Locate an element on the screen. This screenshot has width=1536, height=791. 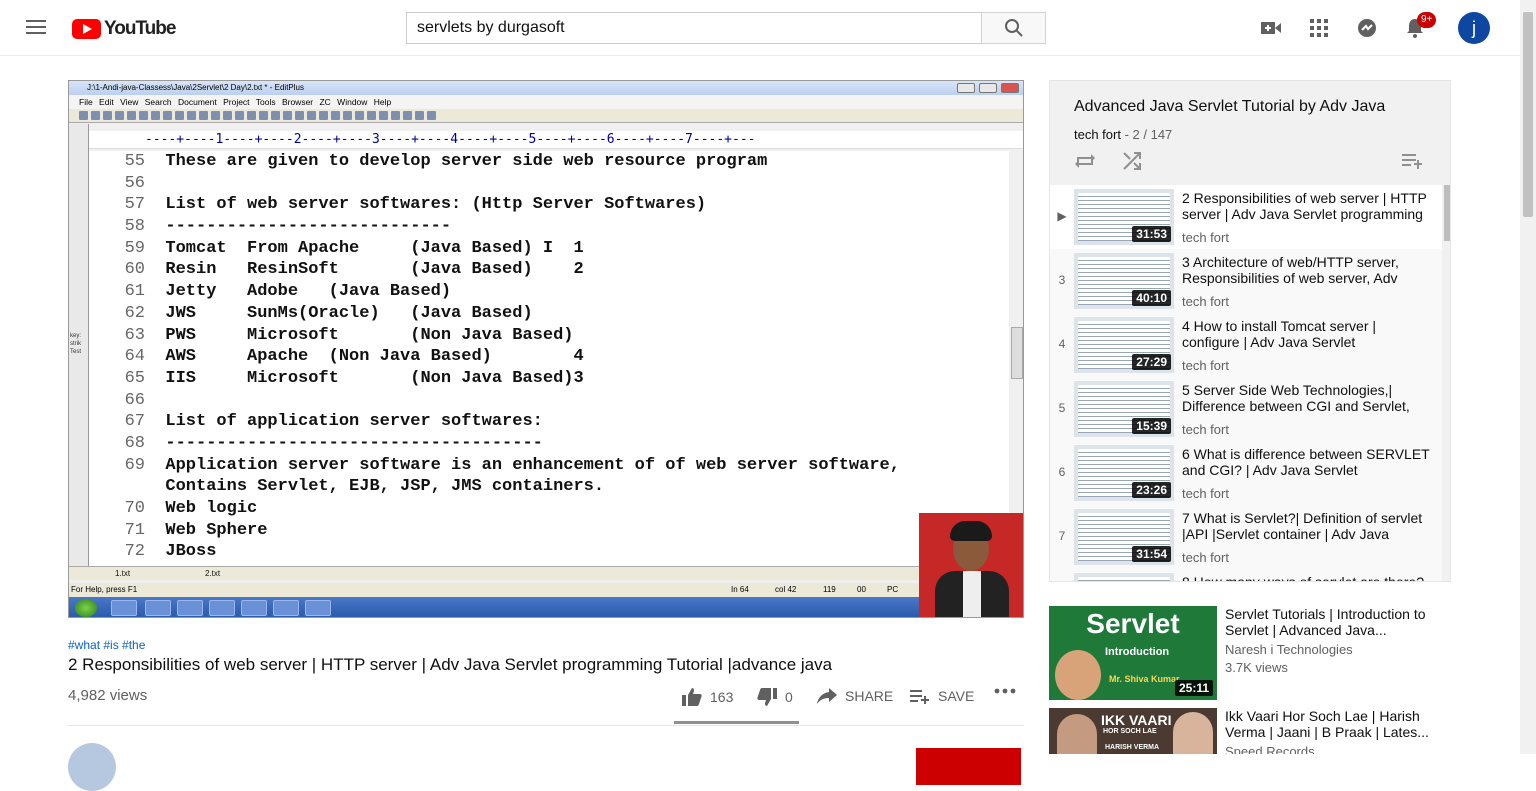
thumbs-down-icon is located at coordinates (767, 697).